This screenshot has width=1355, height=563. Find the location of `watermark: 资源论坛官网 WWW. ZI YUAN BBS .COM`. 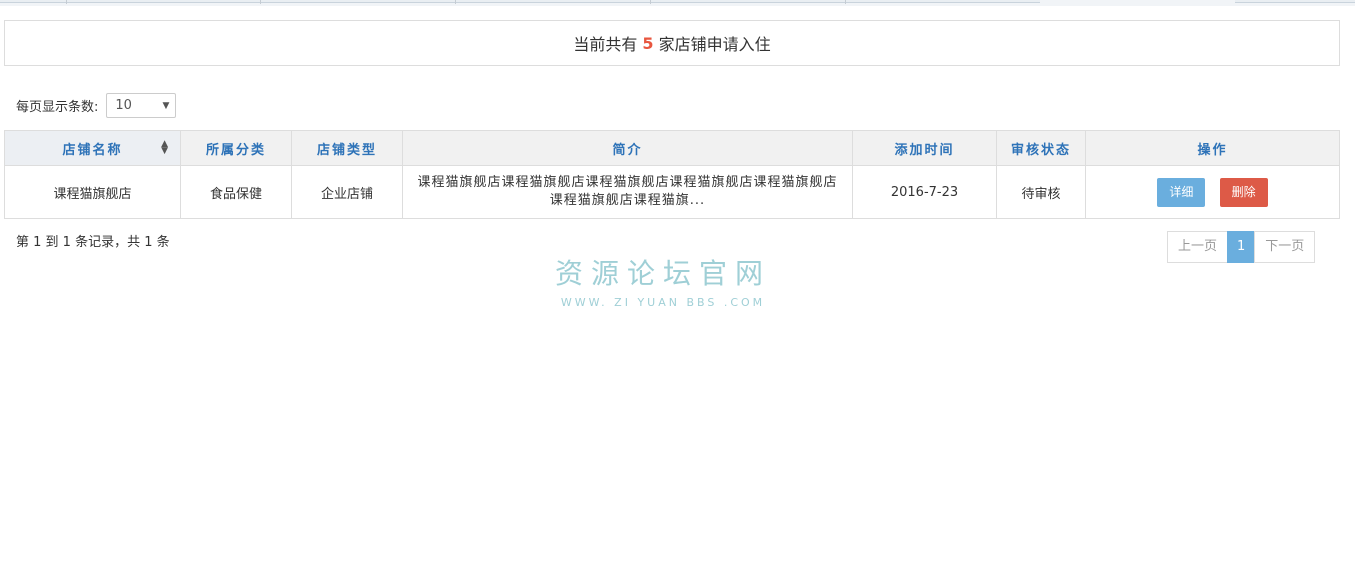

watermark: 资源论坛官网 WWW. ZI YUAN BBS .COM is located at coordinates (663, 280).